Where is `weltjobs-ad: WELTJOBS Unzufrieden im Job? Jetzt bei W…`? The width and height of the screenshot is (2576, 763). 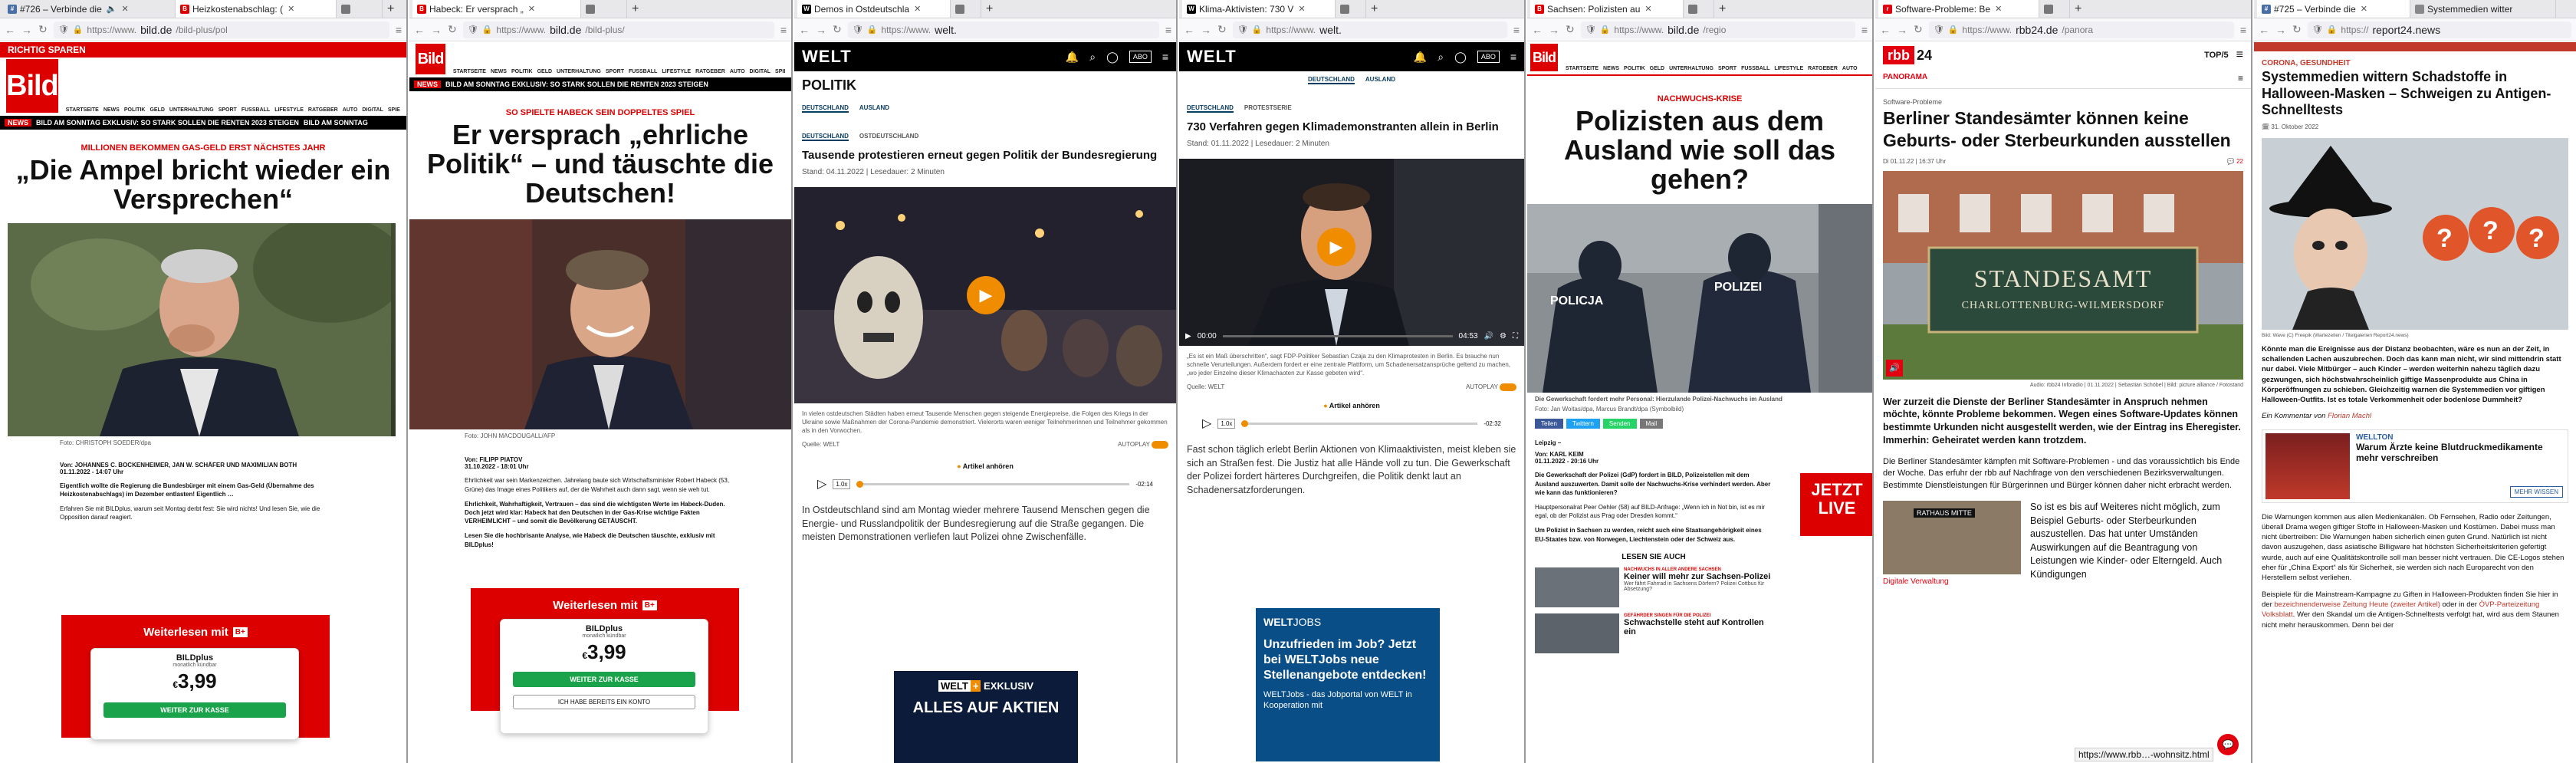 weltjobs-ad: WELTJOBS Unzufrieden im Job? Jetzt bei W… is located at coordinates (1348, 684).